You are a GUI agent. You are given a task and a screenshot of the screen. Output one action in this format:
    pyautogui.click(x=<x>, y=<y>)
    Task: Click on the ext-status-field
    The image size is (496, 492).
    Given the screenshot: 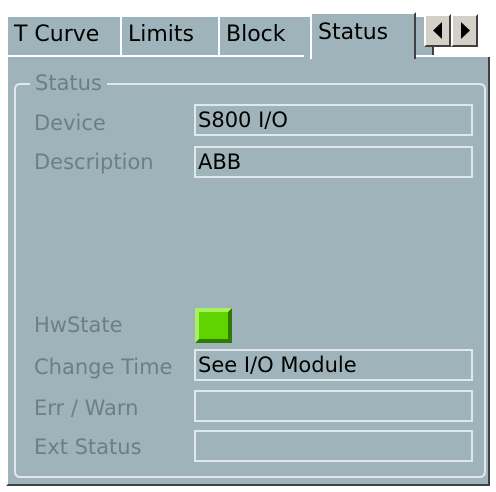 What is the action you would take?
    pyautogui.click(x=333, y=446)
    